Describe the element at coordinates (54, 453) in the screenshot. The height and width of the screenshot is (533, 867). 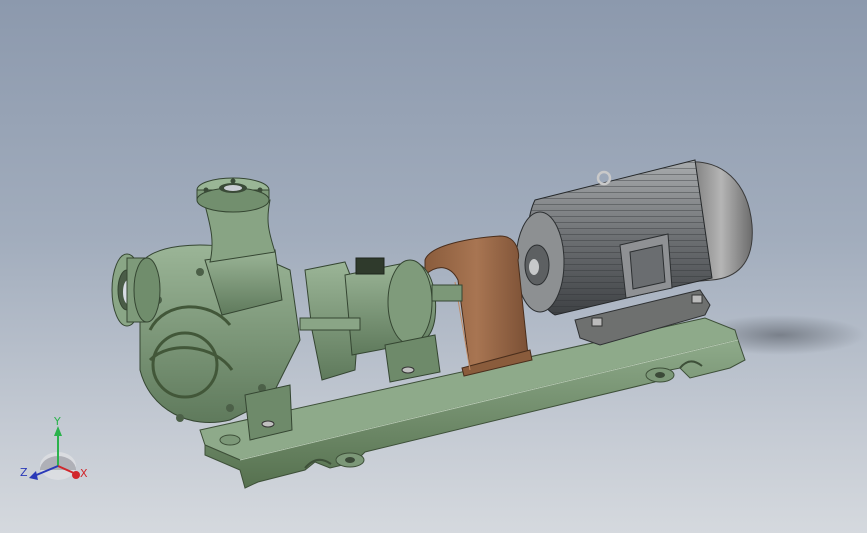
I see `coordinate-triad` at that location.